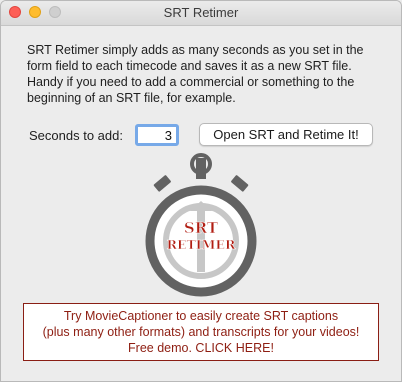 The width and height of the screenshot is (402, 382). I want to click on seconds-input, so click(157, 135).